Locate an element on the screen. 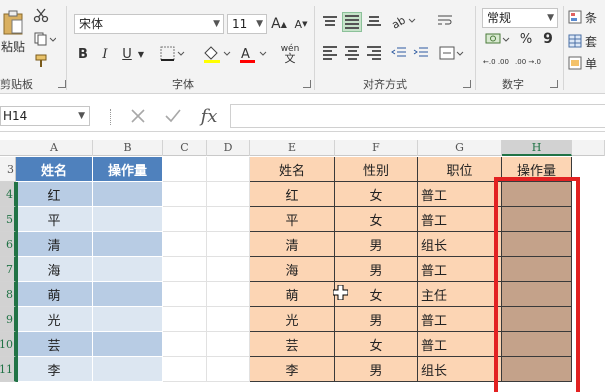 This screenshot has height=392, width=605. cut-button is located at coordinates (41, 15).